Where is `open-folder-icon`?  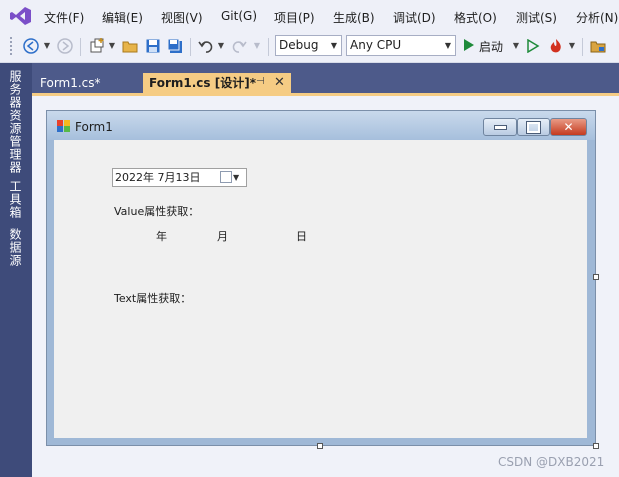
open-folder-icon is located at coordinates (130, 46).